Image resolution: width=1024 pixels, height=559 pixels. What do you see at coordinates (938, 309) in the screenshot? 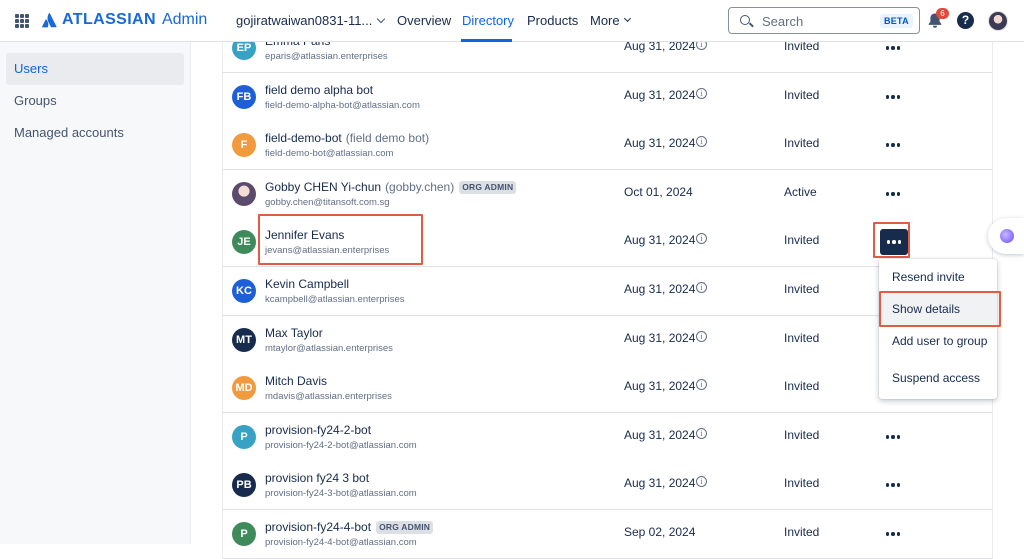
I see `menu-item-show-details: Show details` at bounding box center [938, 309].